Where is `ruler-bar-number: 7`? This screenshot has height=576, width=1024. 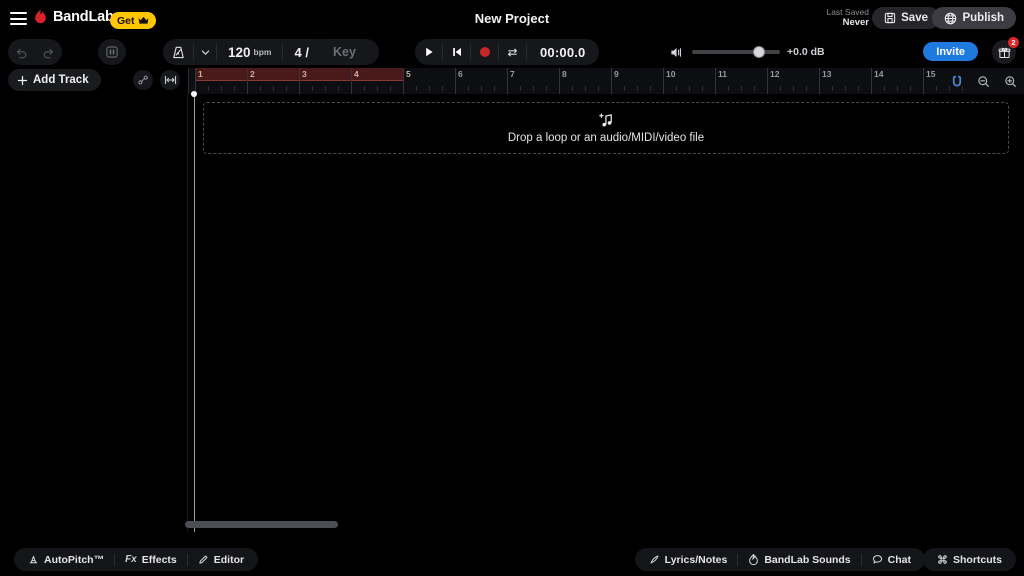
ruler-bar-number: 7 is located at coordinates (512, 74).